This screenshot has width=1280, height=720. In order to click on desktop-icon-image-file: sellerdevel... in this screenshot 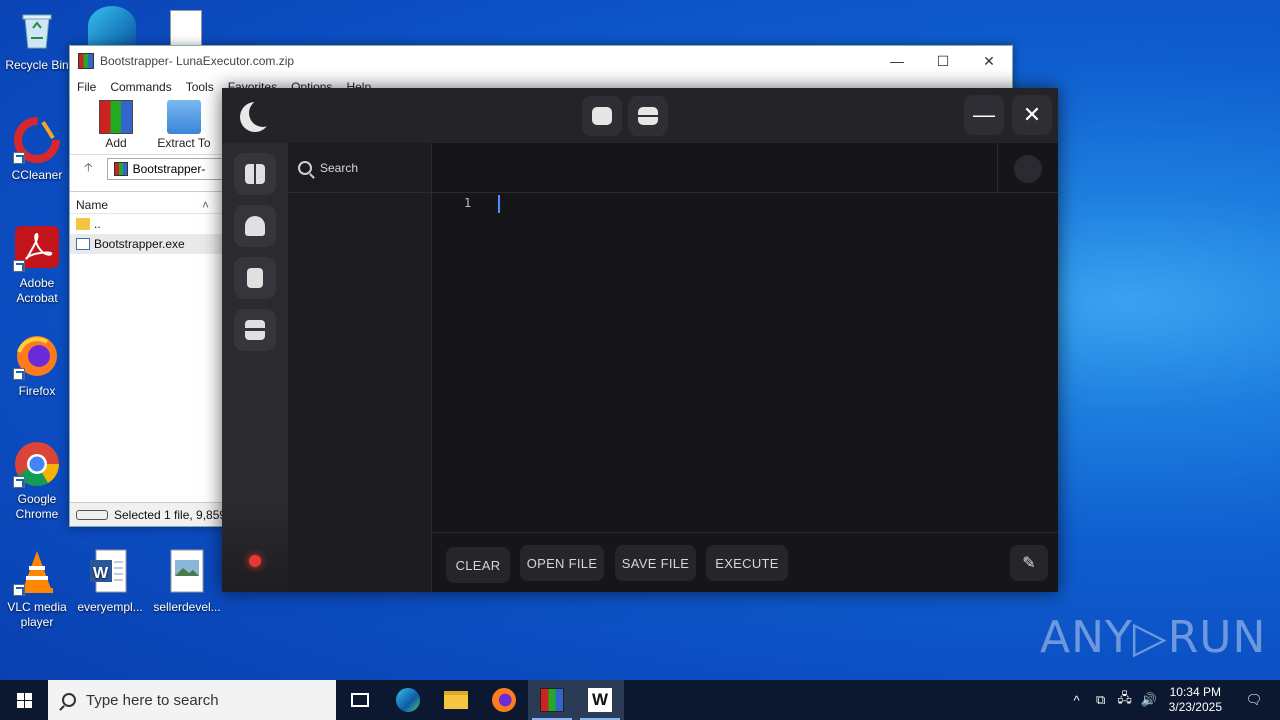, I will do `click(187, 581)`.